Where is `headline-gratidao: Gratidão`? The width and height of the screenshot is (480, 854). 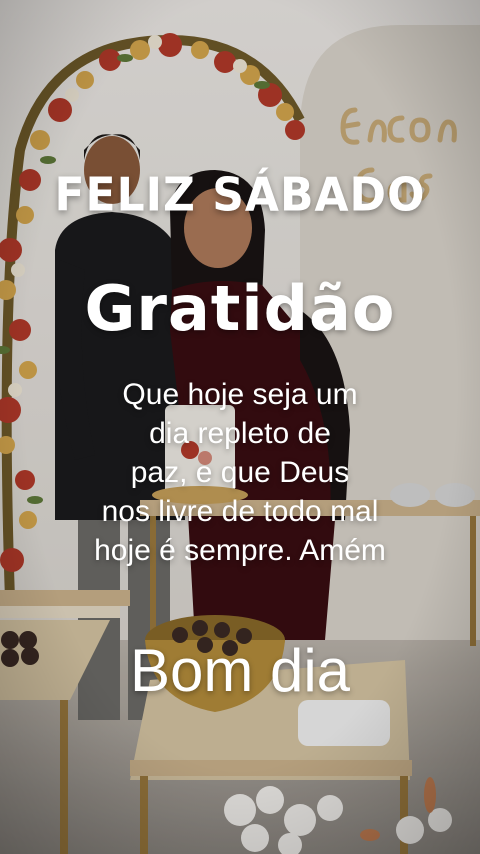
headline-gratidao: Gratidão is located at coordinates (240, 308).